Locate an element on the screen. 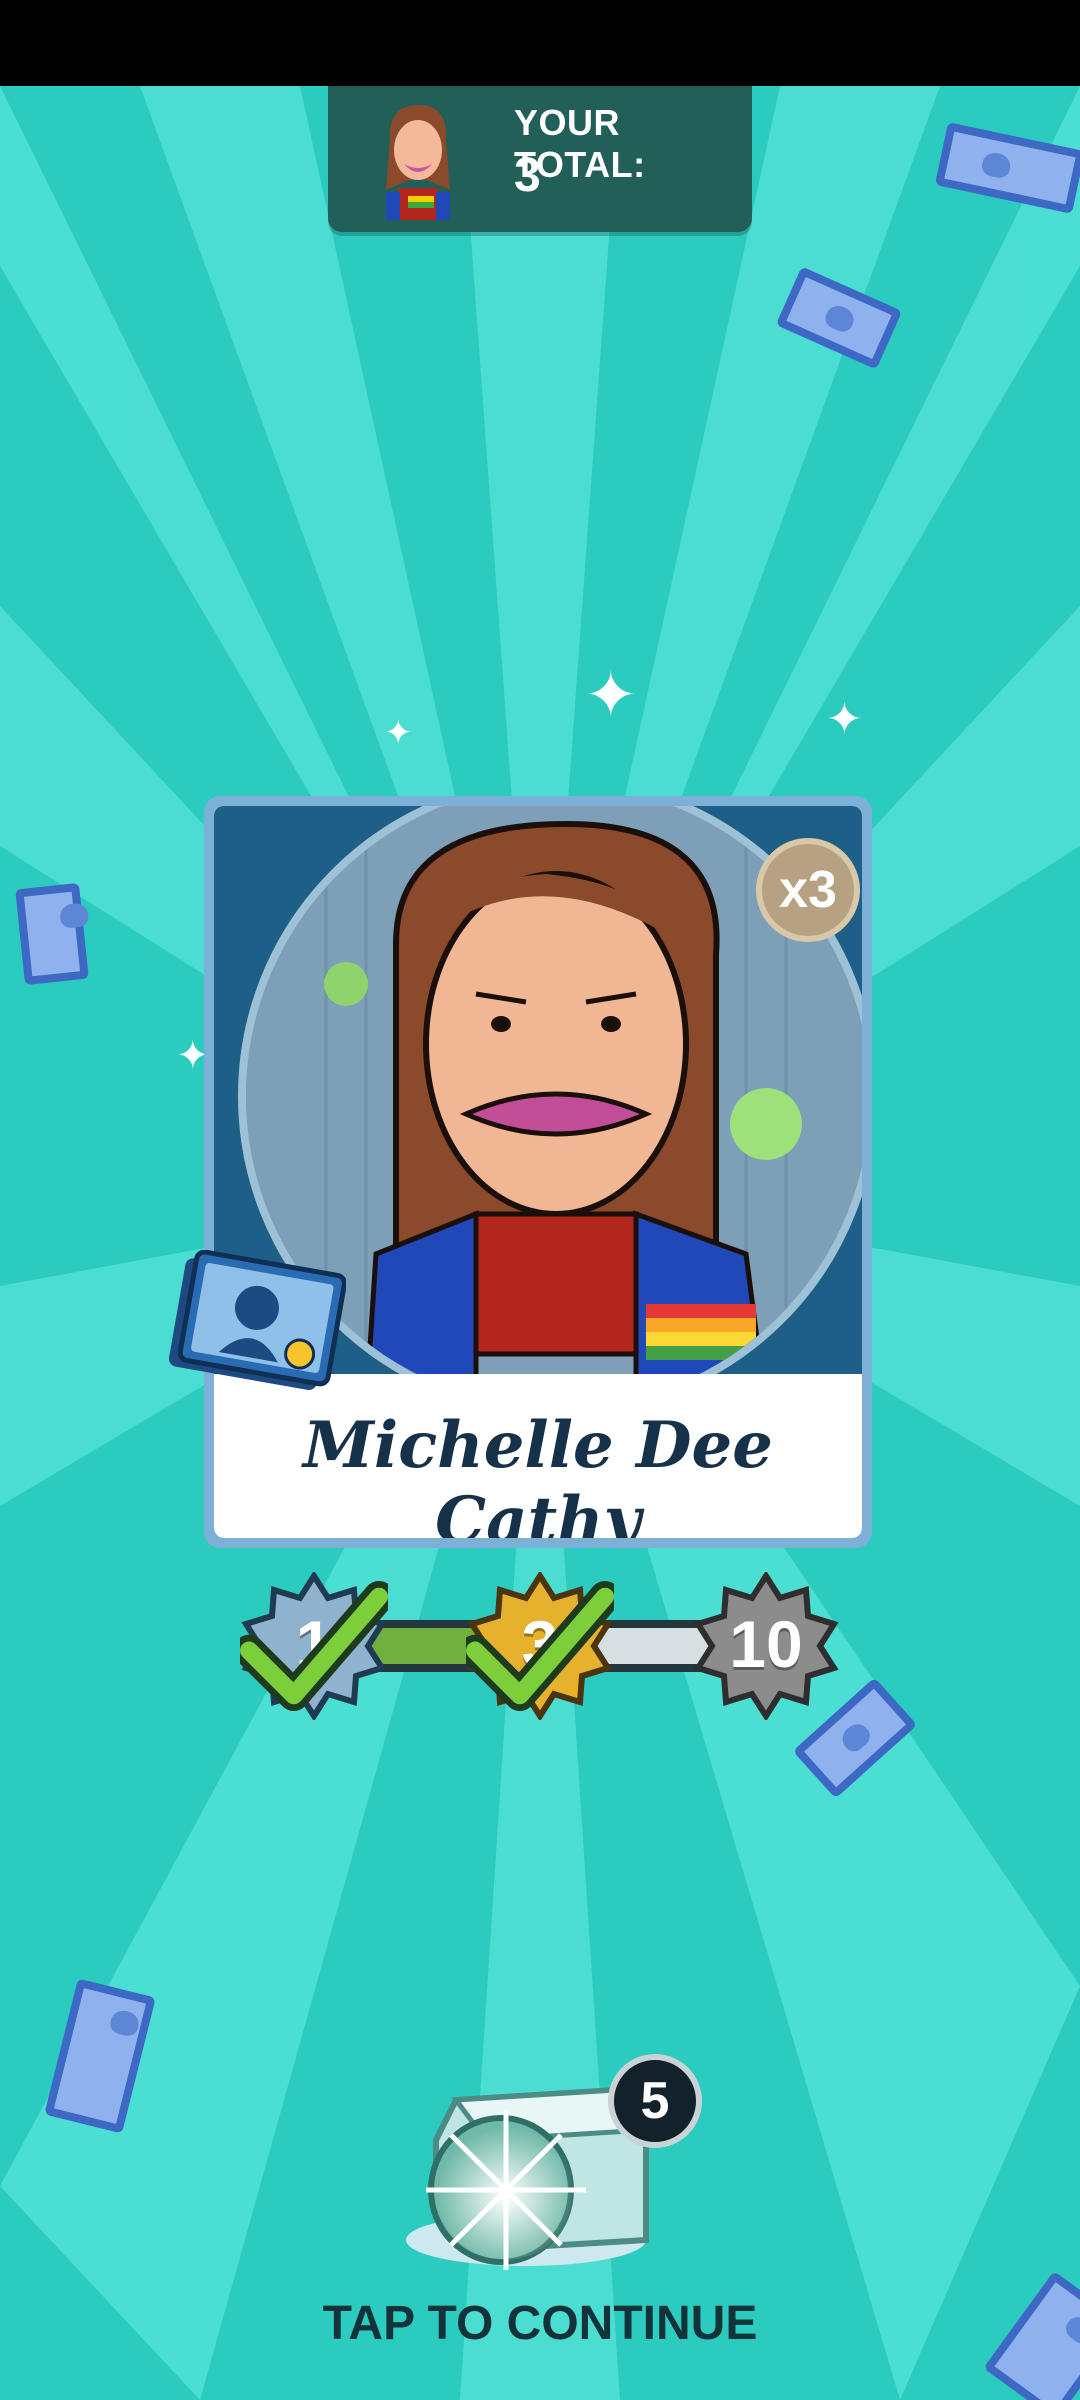 The width and height of the screenshot is (1080, 2400). milestone-label: 10 is located at coordinates (766, 1644).